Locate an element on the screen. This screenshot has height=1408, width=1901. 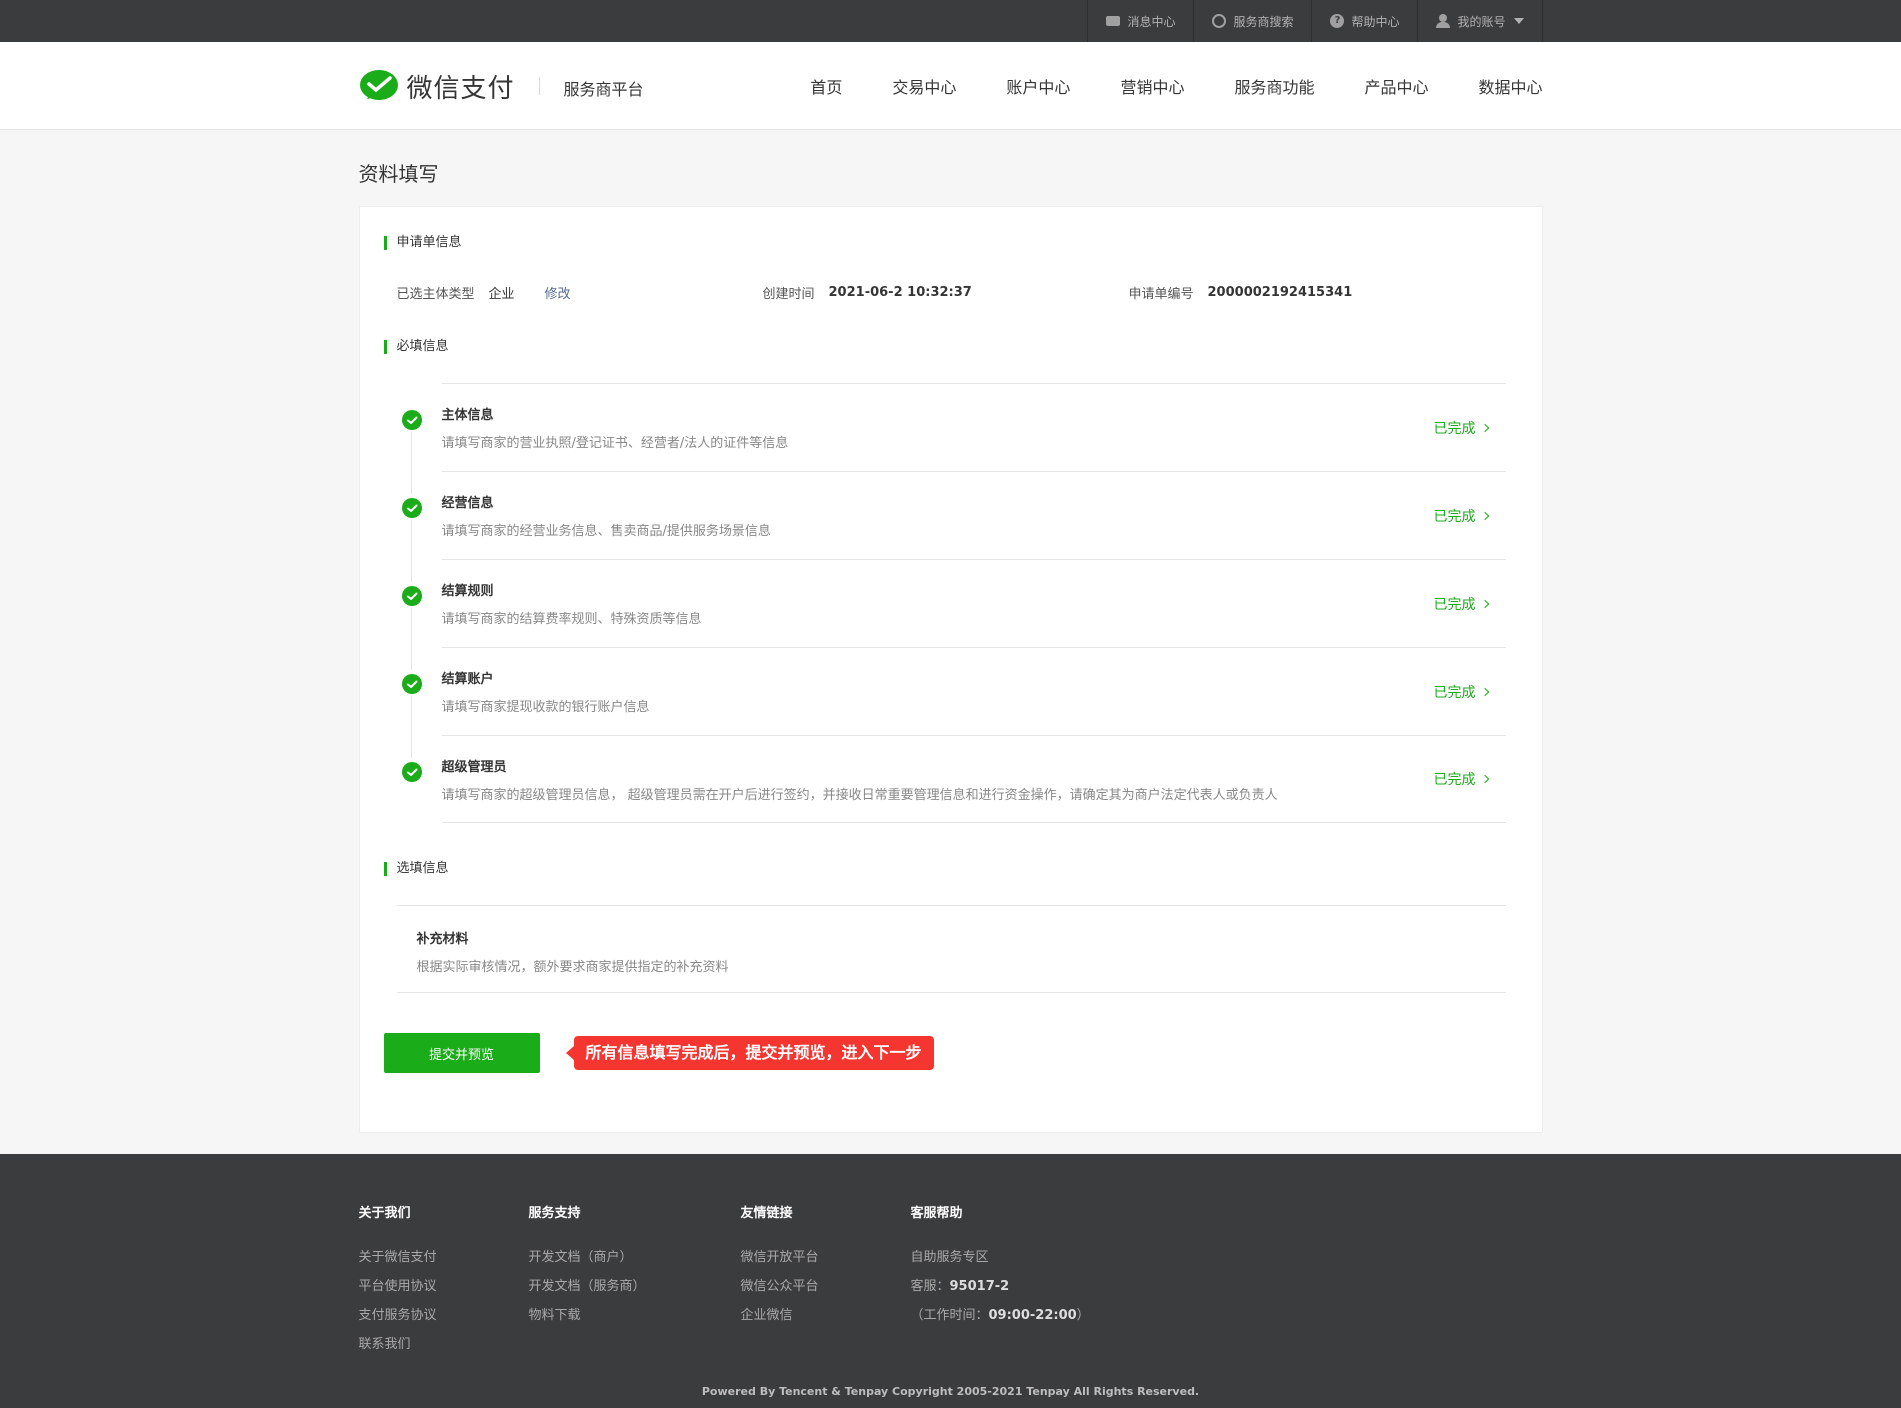
top-bar: 消息中心 服务商搜索 ? 帮助中心 我的账号 is located at coordinates (950, 21).